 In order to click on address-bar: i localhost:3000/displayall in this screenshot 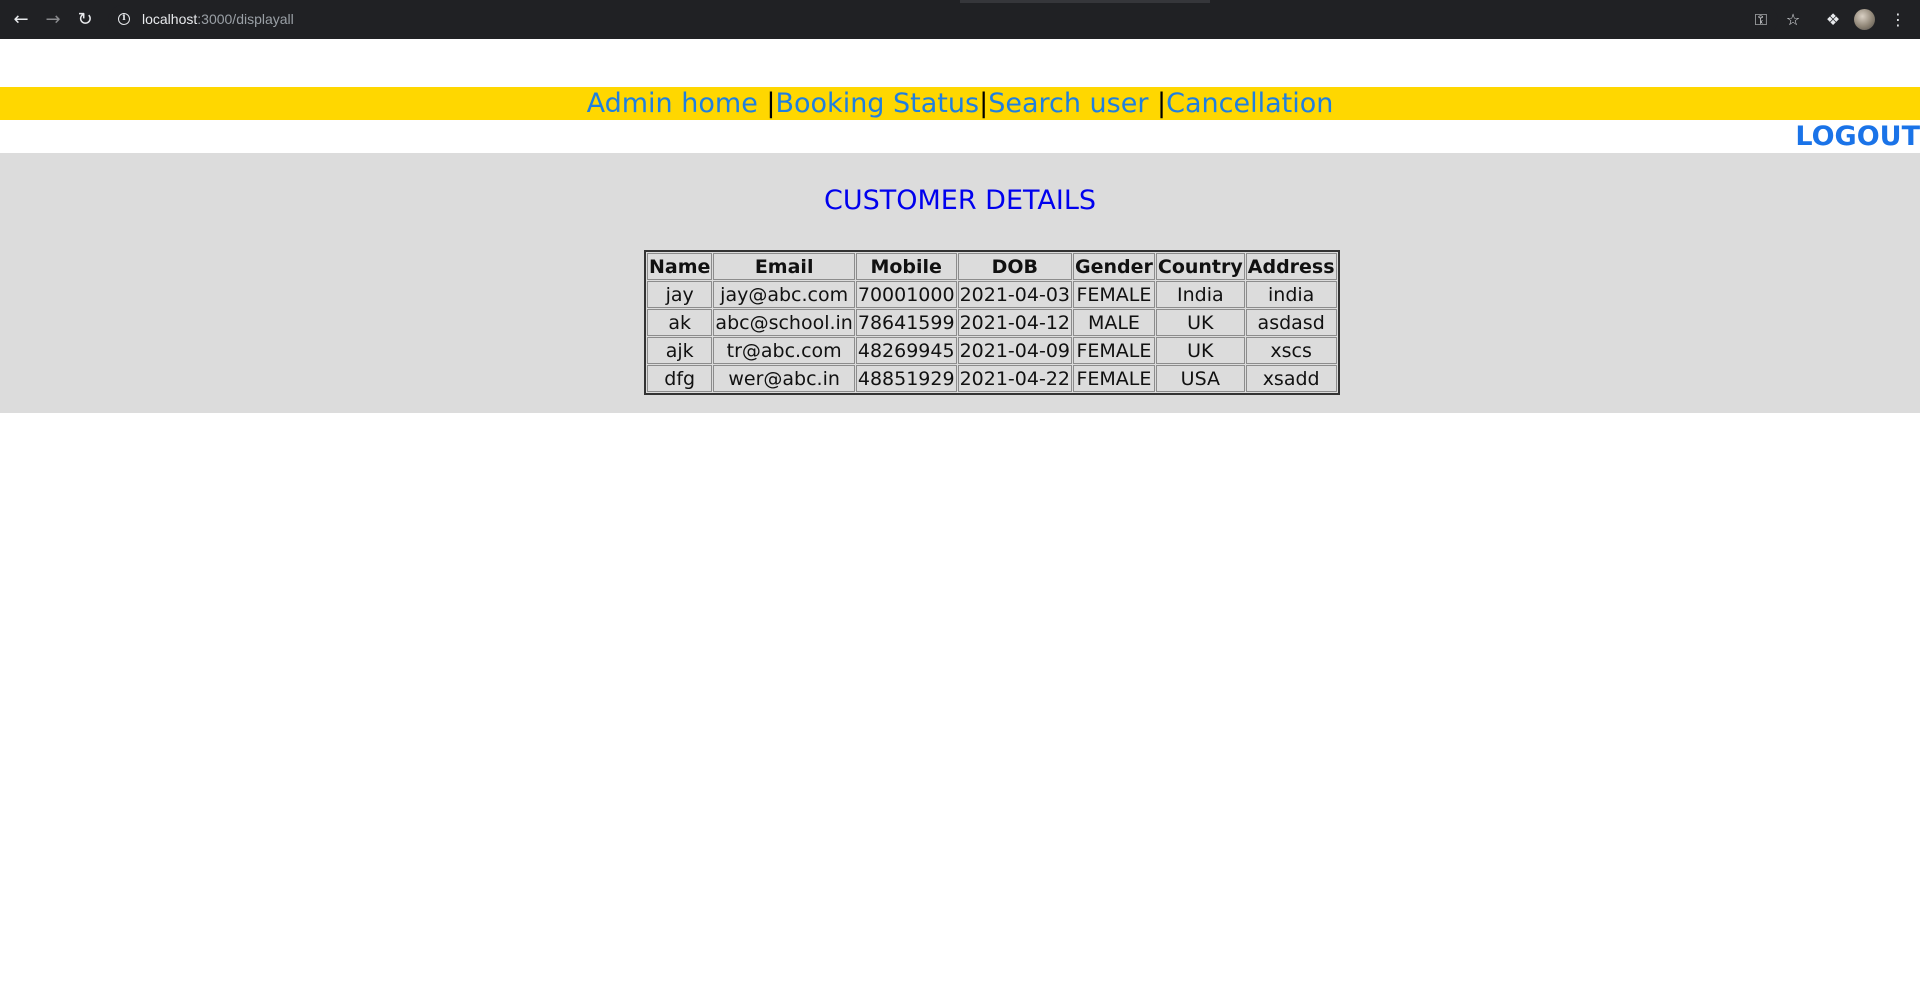, I will do `click(943, 20)`.